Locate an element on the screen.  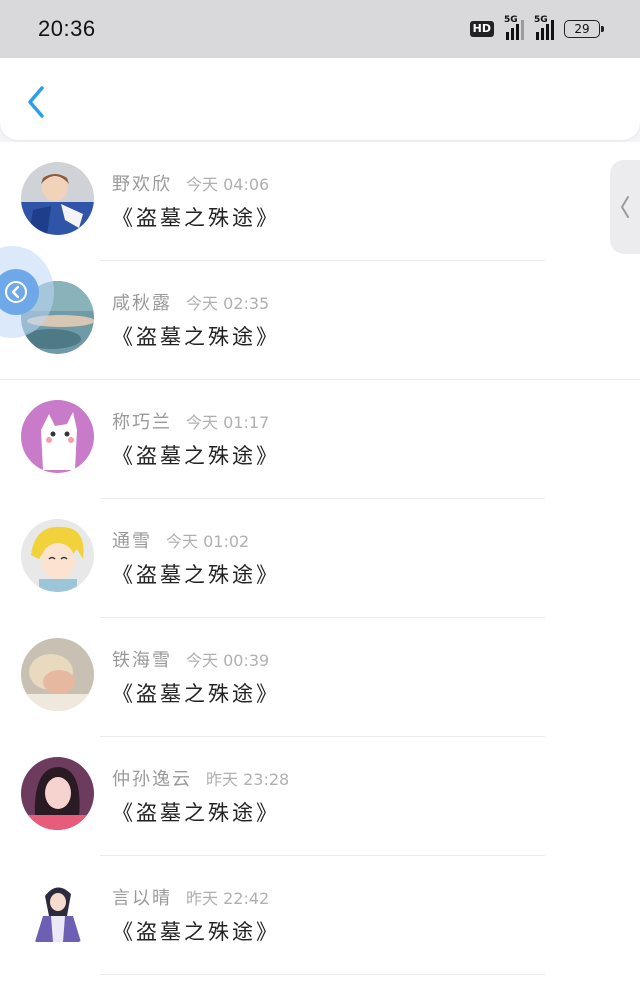
message-time: 今天 00:39 is located at coordinates (228, 660).